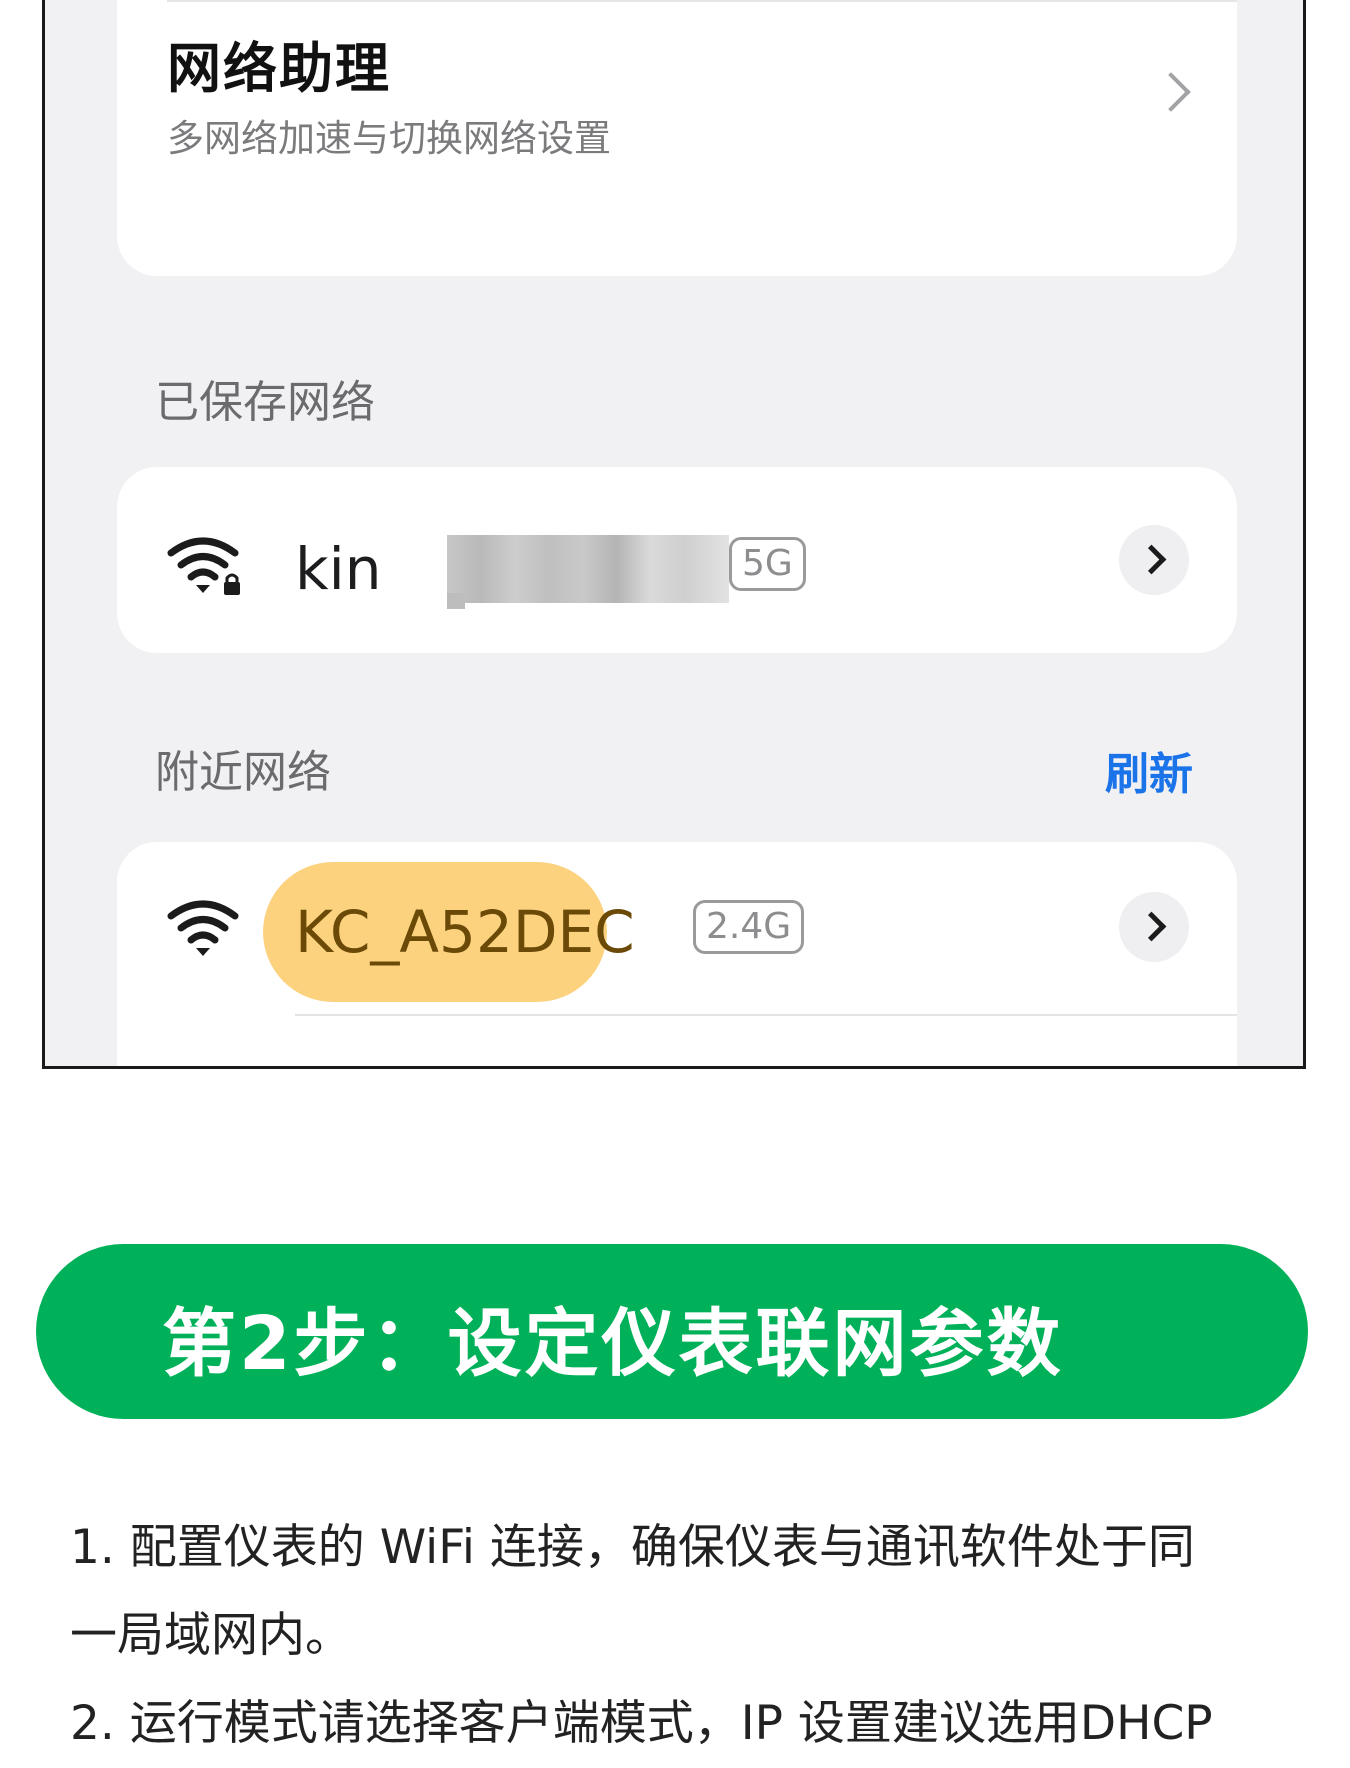 The height and width of the screenshot is (1768, 1350). I want to click on network-assistant-subtitle: 多网络加速与切换网络设置, so click(389, 138).